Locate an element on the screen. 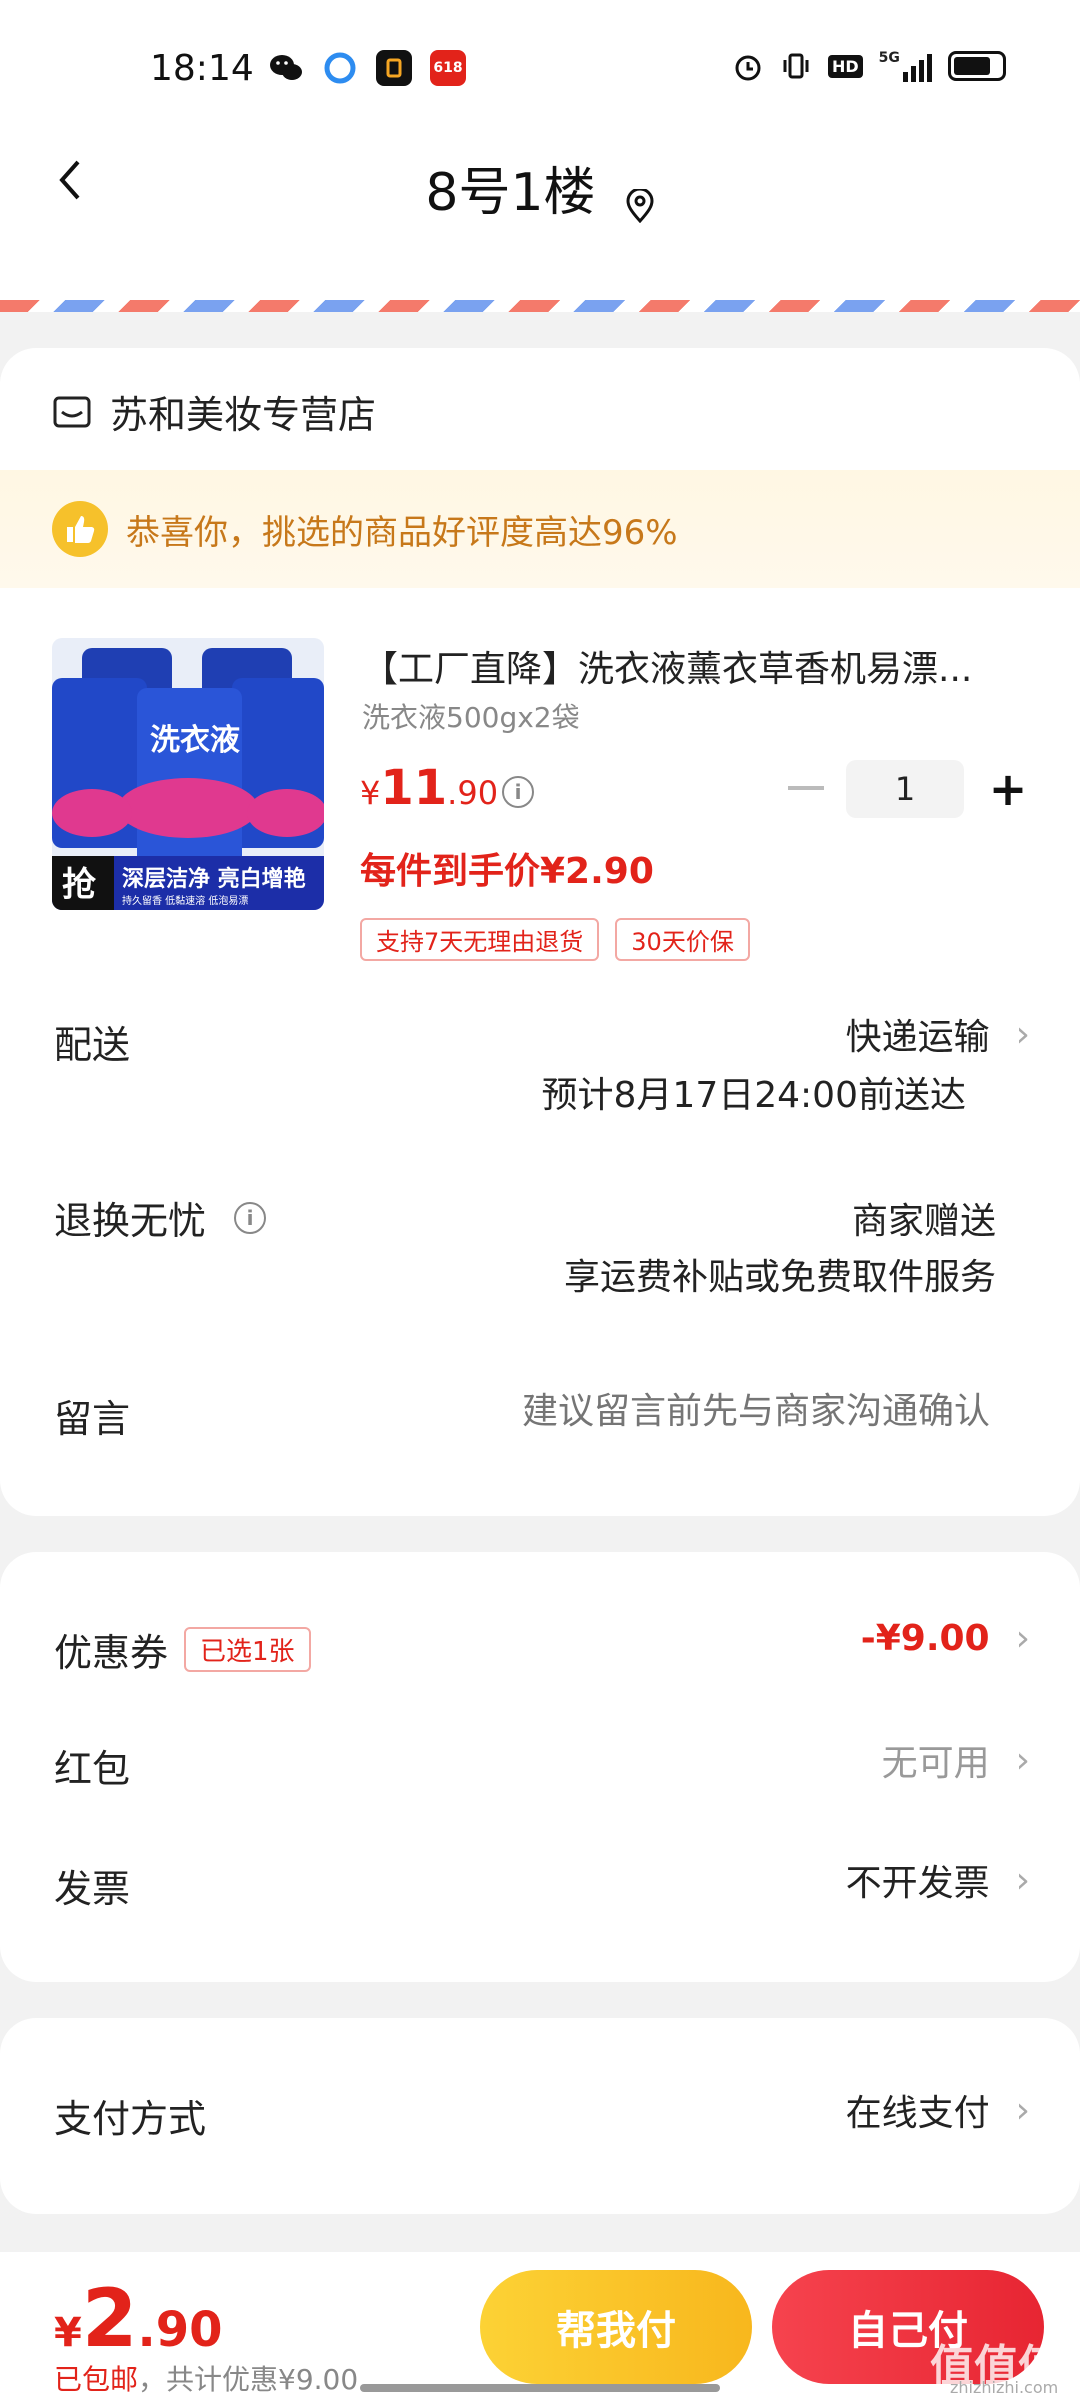 This screenshot has width=1080, height=2400. status-bar: 18:14 618 HD 5G is located at coordinates (540, 65).